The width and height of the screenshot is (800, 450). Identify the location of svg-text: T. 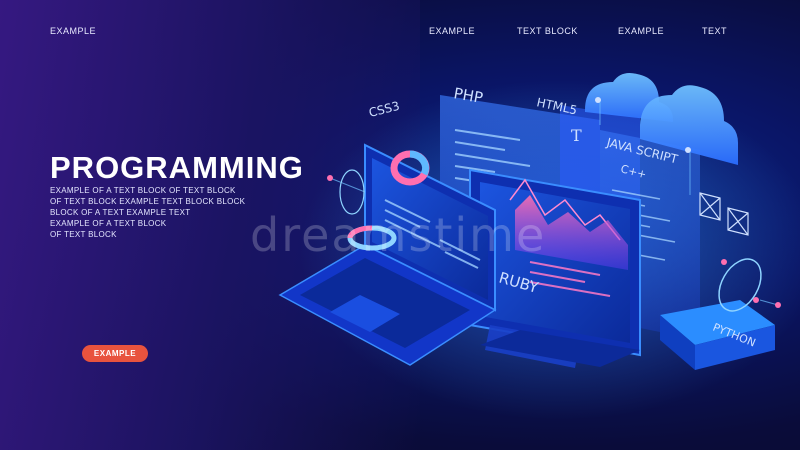
(576, 135).